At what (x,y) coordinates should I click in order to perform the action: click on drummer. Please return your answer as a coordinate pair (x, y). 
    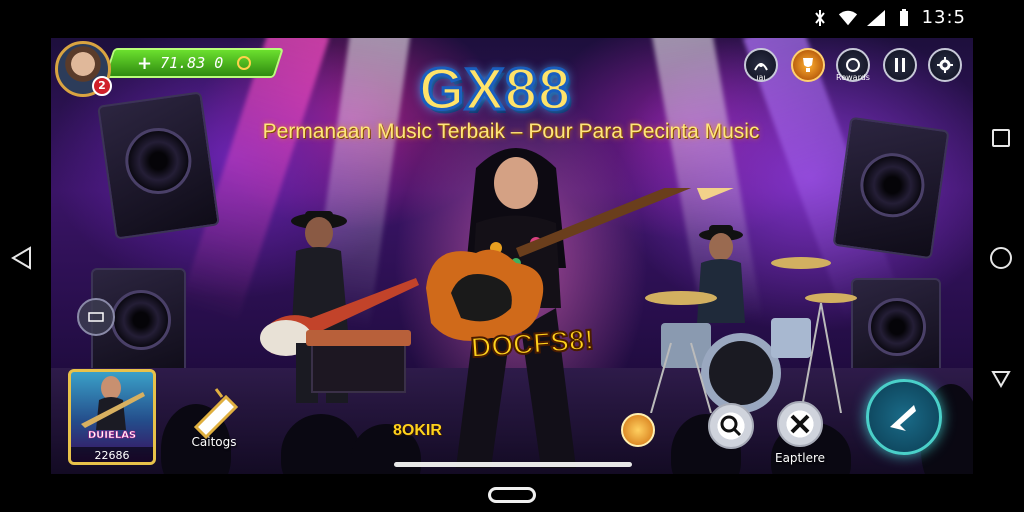
    Looking at the image, I should click on (751, 319).